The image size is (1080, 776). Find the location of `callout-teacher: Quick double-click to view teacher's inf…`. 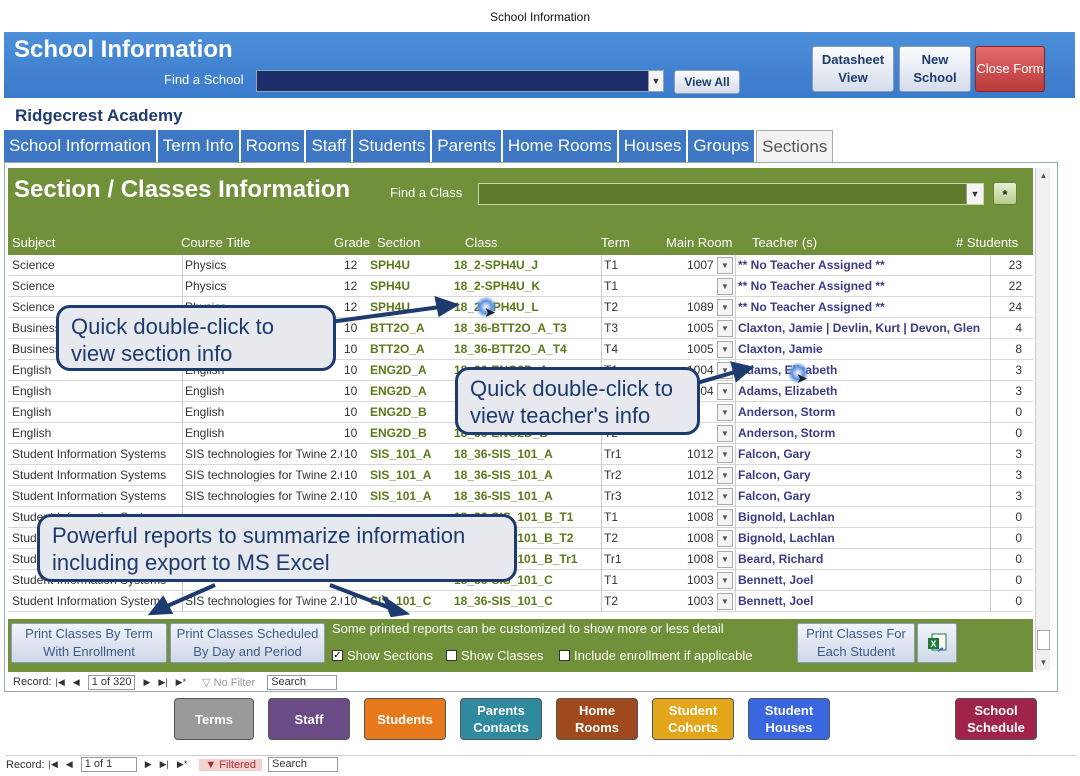

callout-teacher: Quick double-click to view teacher's inf… is located at coordinates (577, 401).